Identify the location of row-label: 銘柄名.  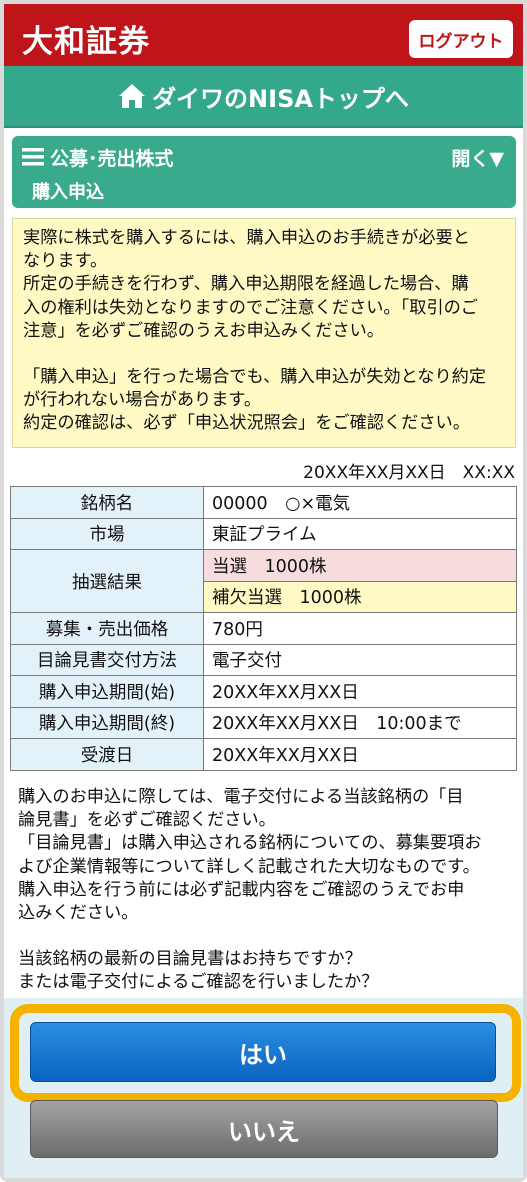
(107, 502).